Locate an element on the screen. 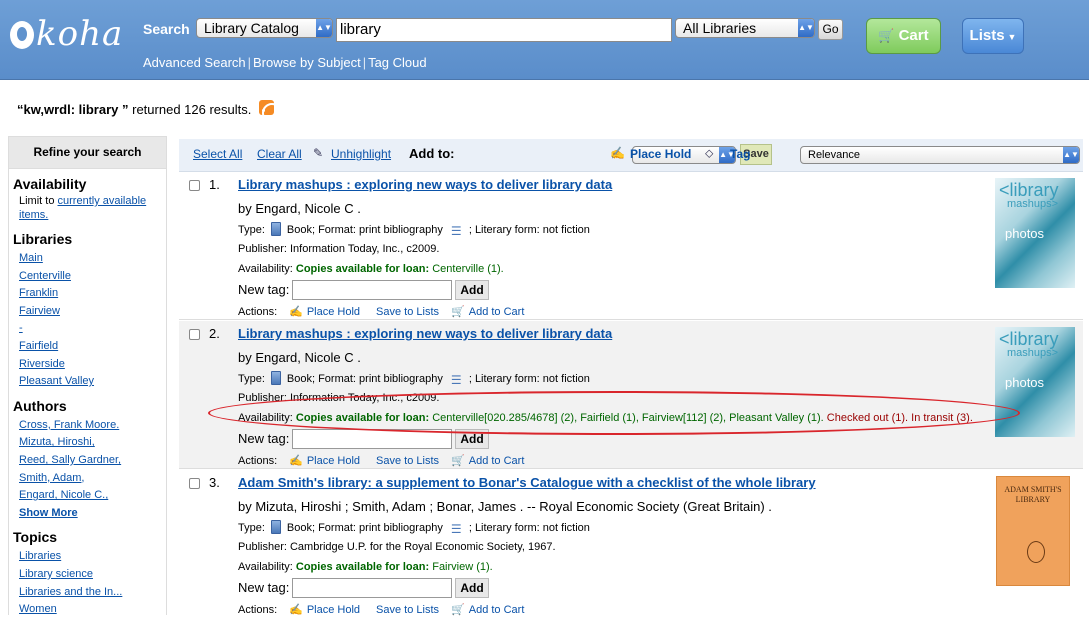  author-link: Cross, Frank Moore. is located at coordinates (69, 425).